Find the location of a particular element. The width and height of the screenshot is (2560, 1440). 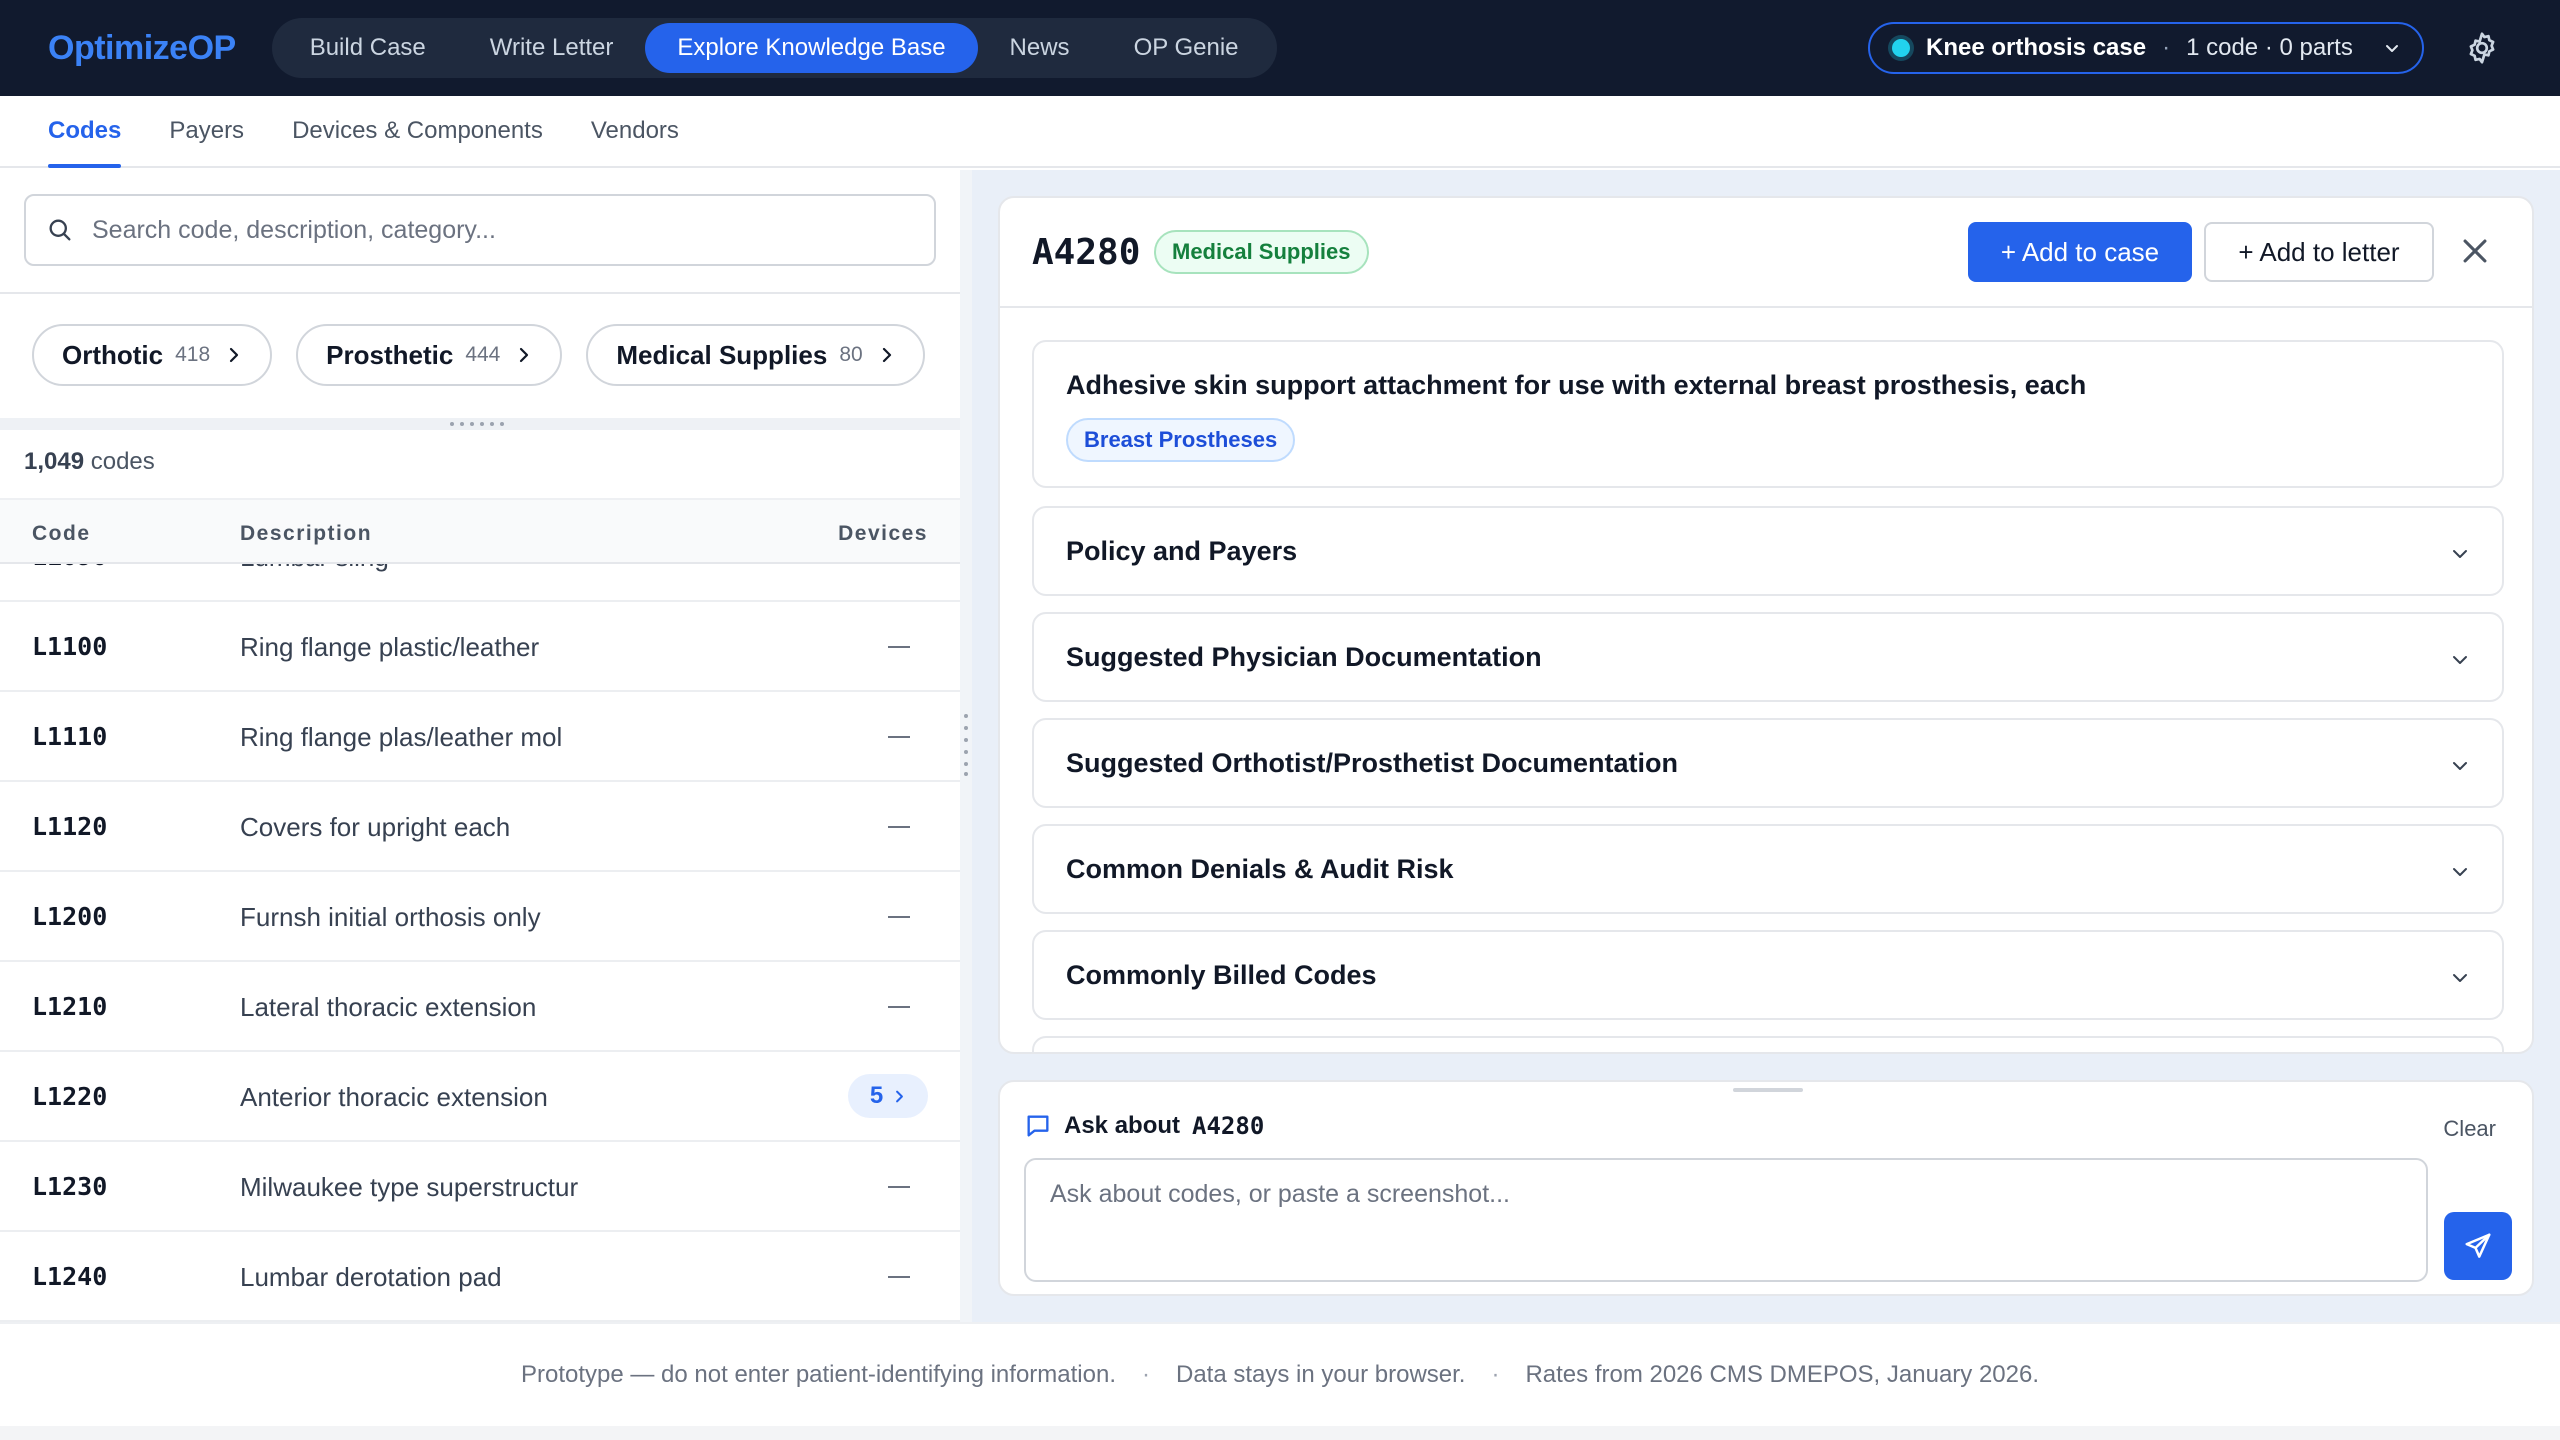

column-devices: Devices is located at coordinates (883, 534).